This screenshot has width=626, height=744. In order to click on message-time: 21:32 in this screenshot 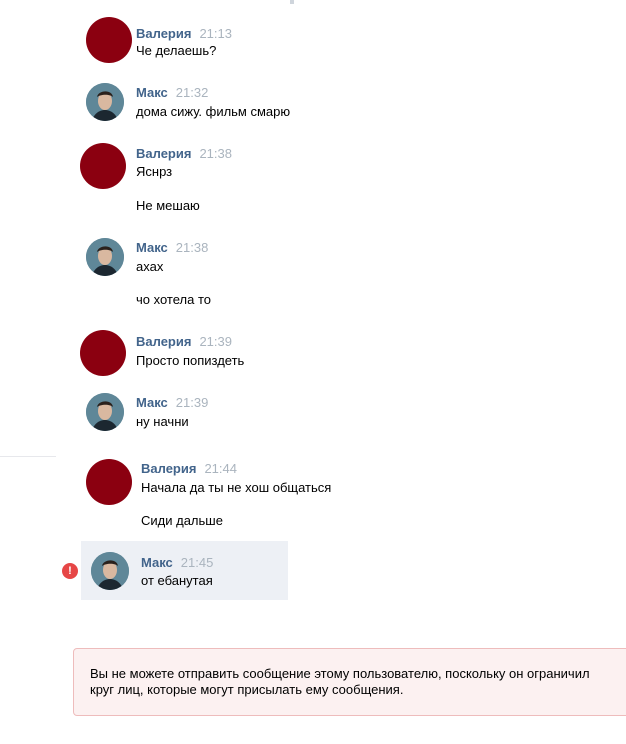, I will do `click(192, 92)`.